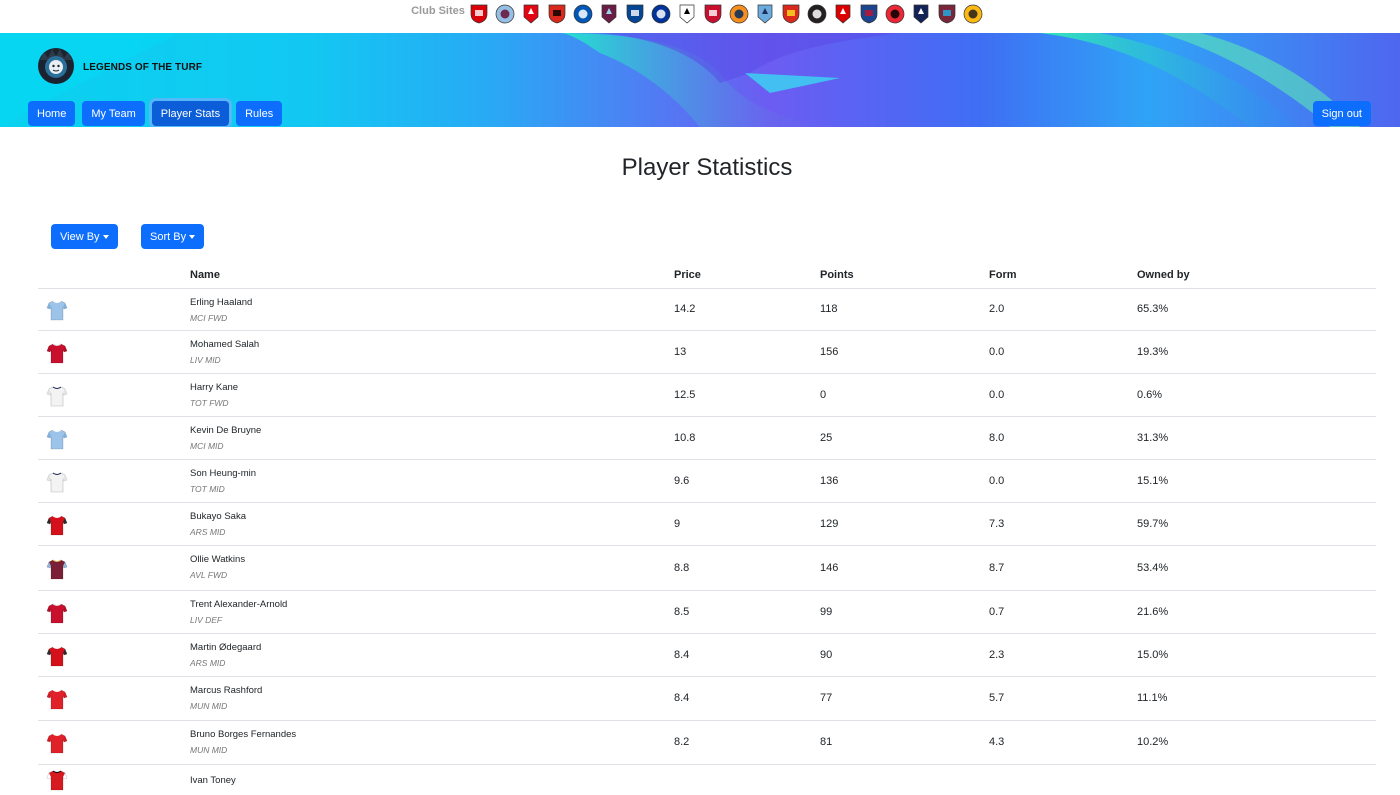 The image size is (1400, 795). What do you see at coordinates (765, 14) in the screenshot?
I see `man-city-crest-icon` at bounding box center [765, 14].